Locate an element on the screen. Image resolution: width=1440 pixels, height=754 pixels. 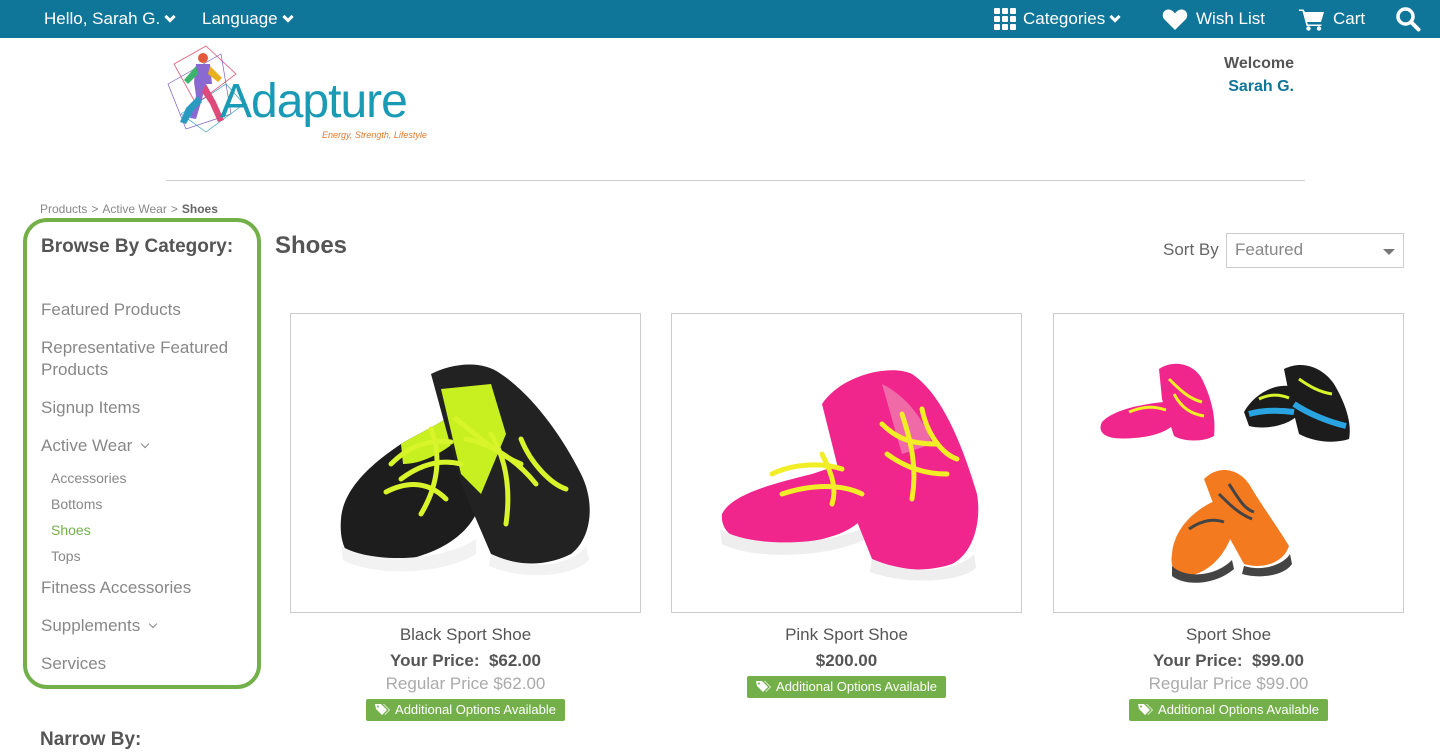
heart-icon is located at coordinates (1175, 19).